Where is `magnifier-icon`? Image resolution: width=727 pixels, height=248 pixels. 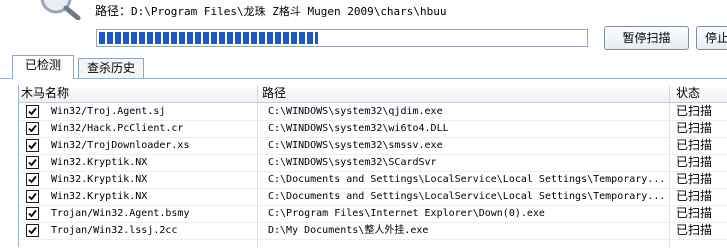 magnifier-icon is located at coordinates (48, 10).